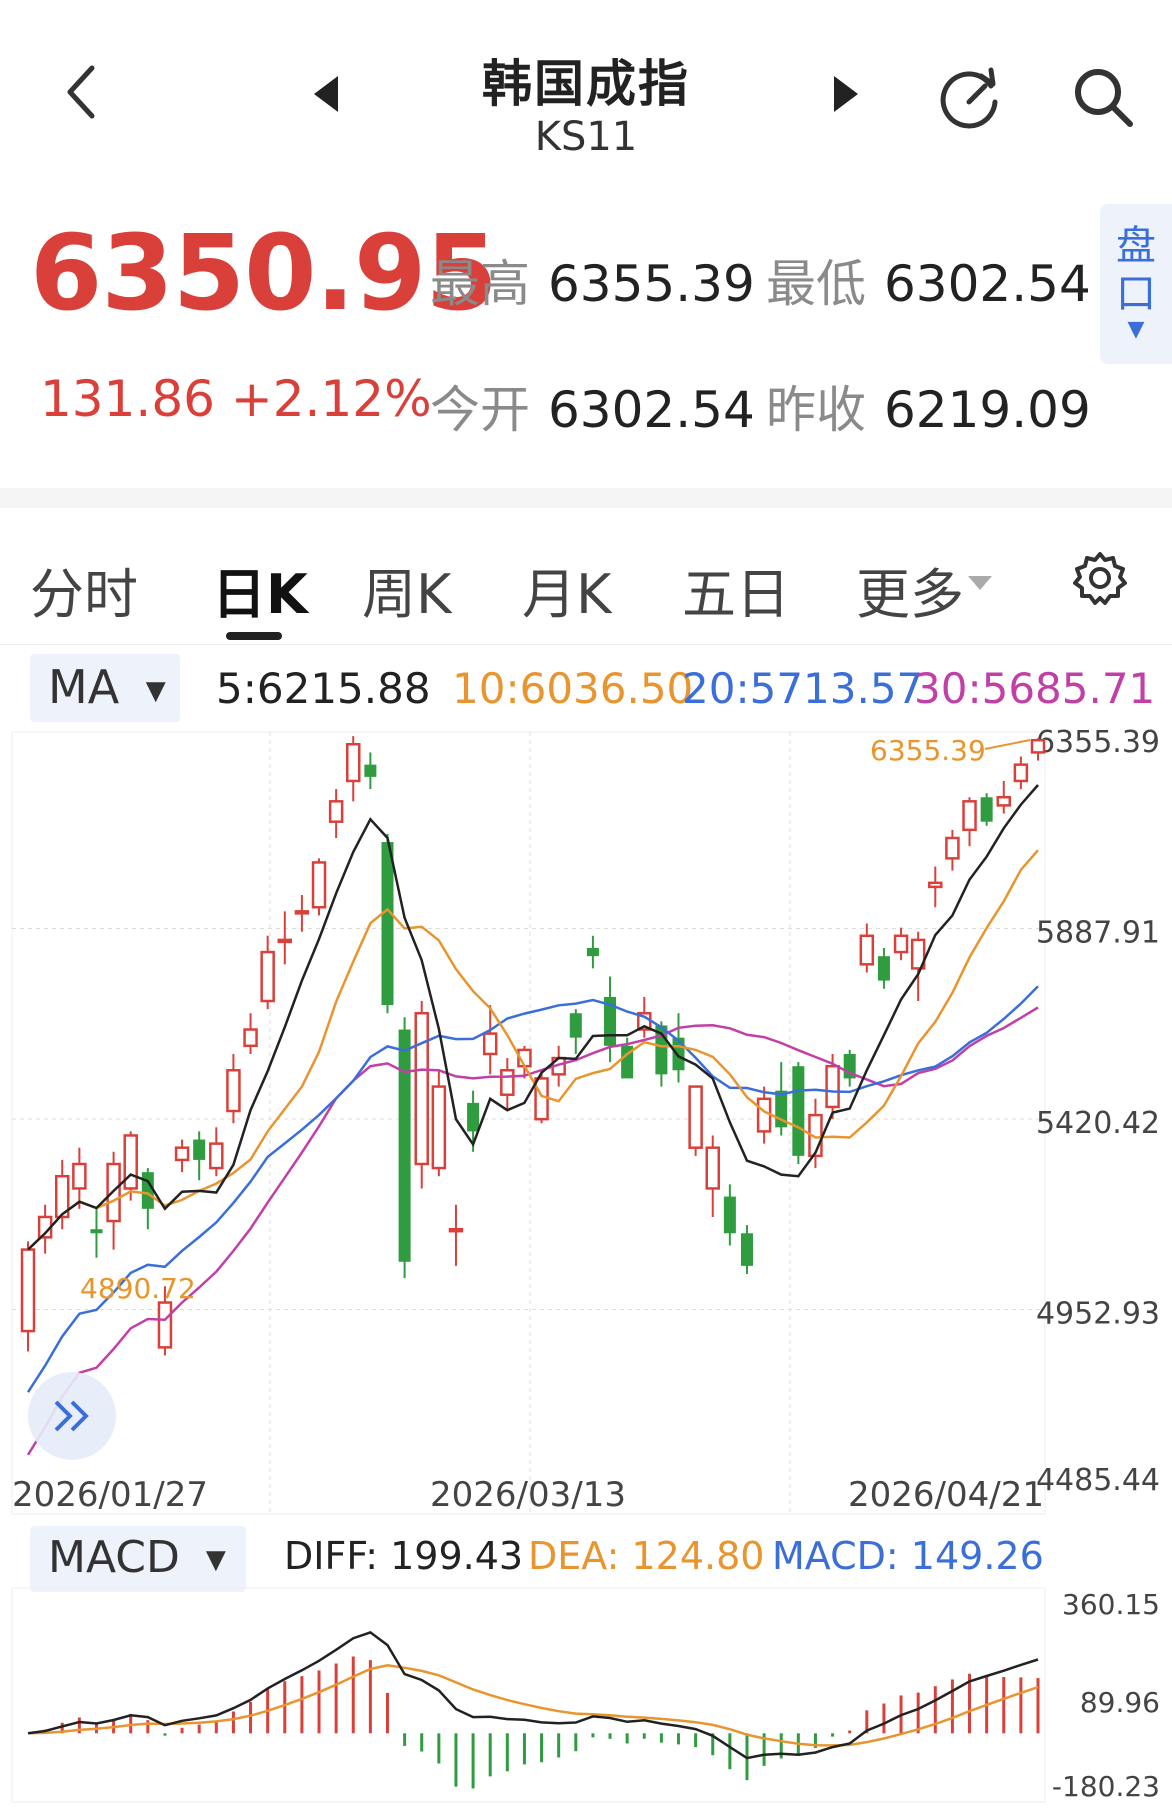 This screenshot has width=1172, height=1820. Describe the element at coordinates (528, 1495) in the screenshot. I see `x-tick-label: 2026/03/13` at that location.